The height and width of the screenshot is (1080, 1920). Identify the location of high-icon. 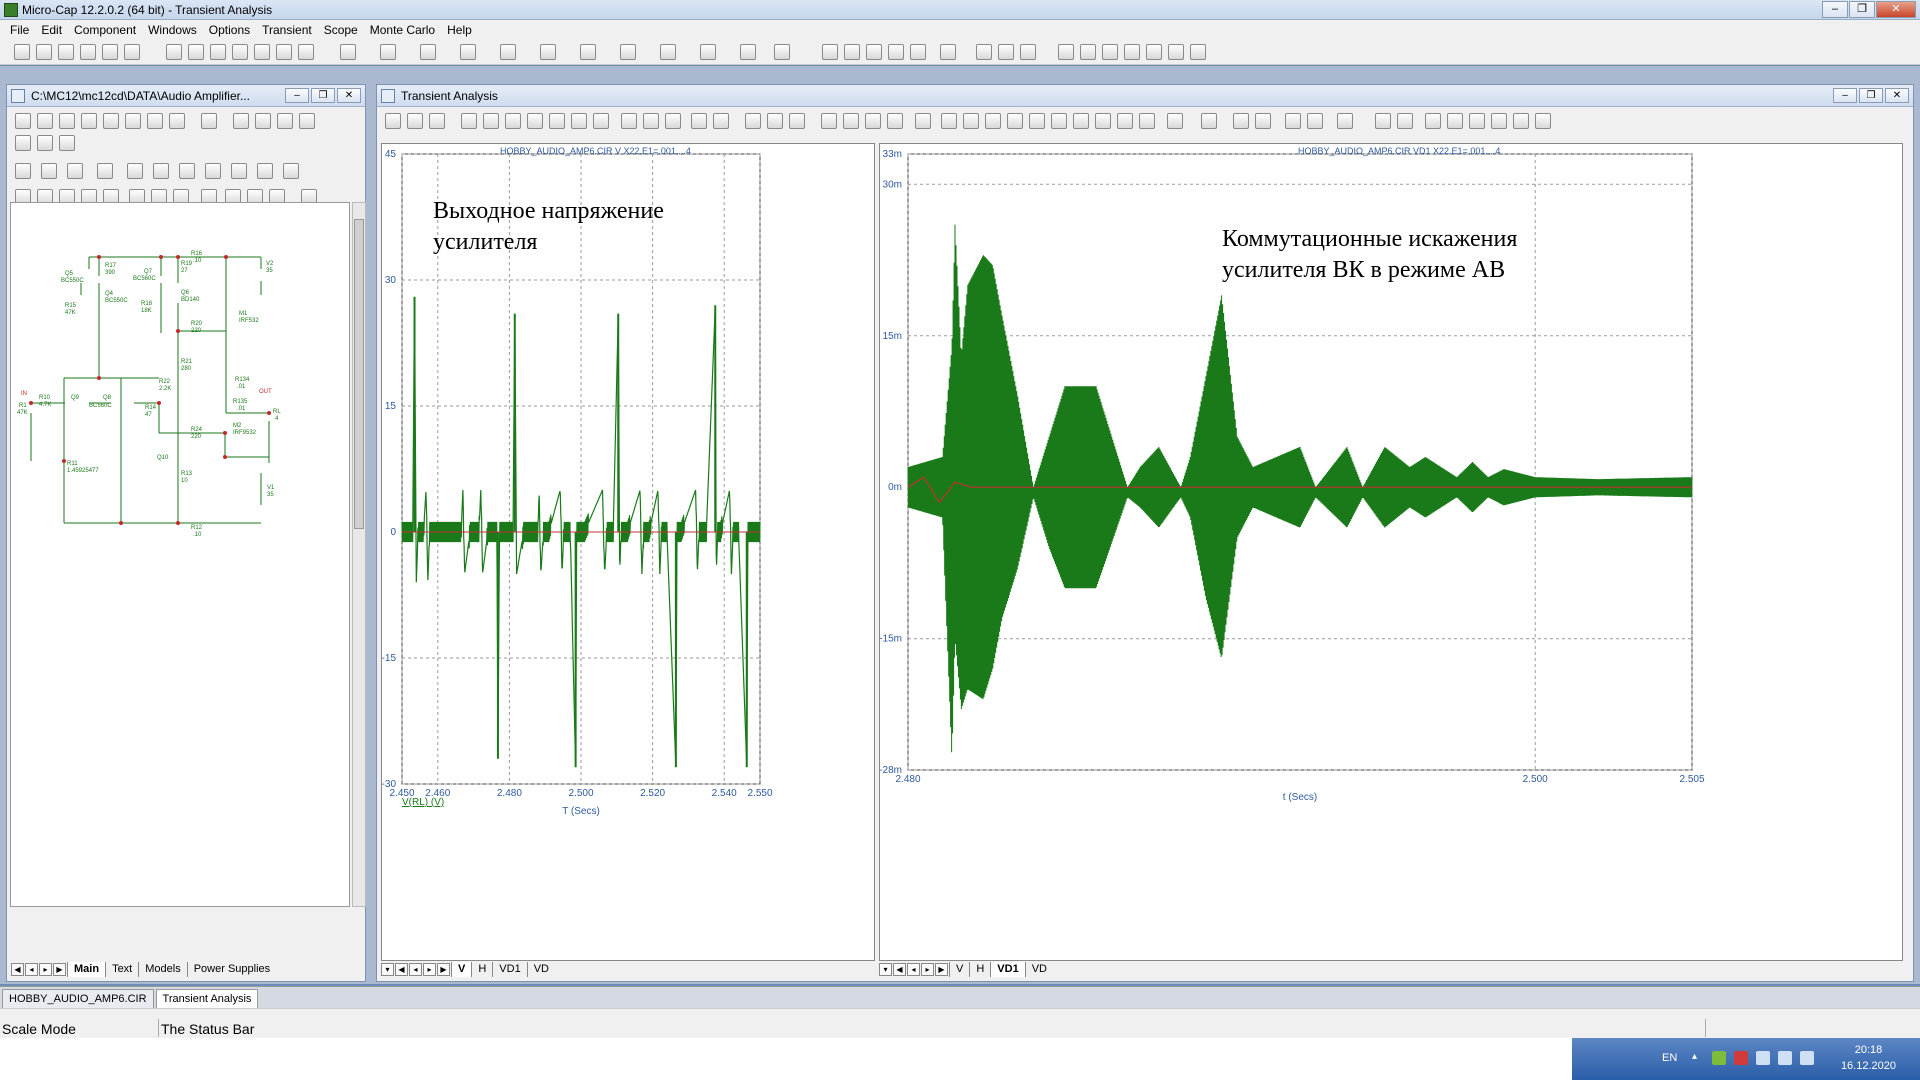
(1037, 121).